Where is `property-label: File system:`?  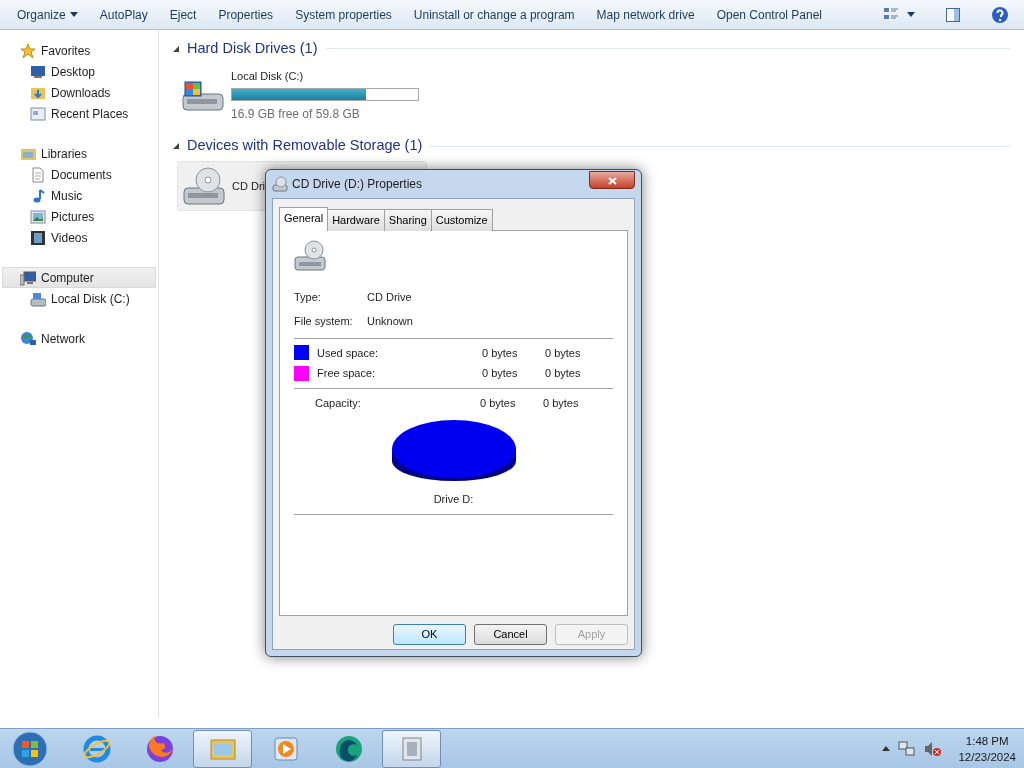 property-label: File system: is located at coordinates (324, 321).